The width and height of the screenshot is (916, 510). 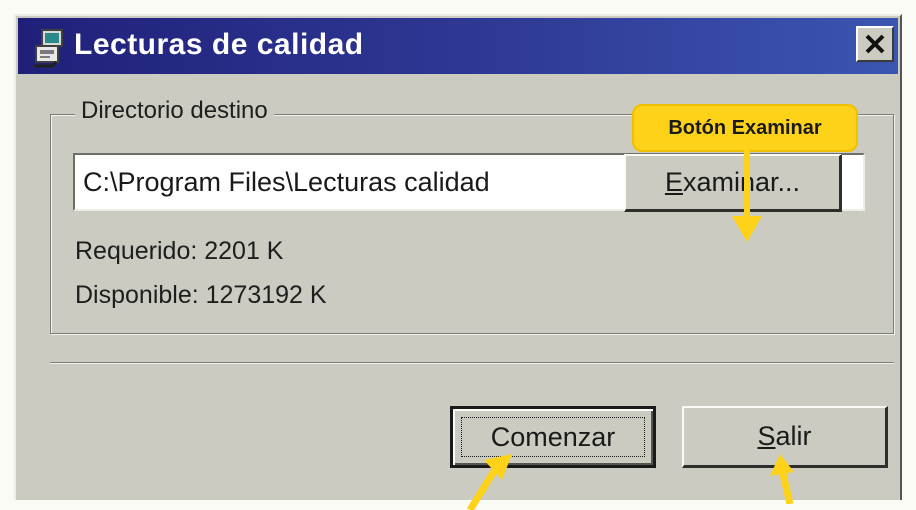 I want to click on app-icon, so click(x=48, y=48).